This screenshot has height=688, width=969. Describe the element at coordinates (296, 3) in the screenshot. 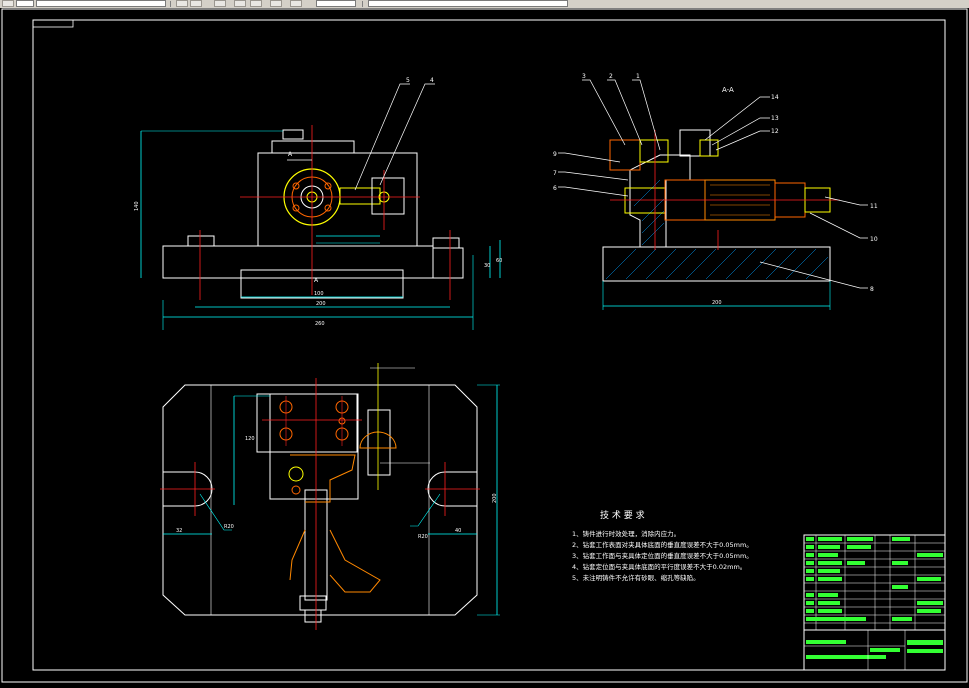

I see `pan-icon` at that location.